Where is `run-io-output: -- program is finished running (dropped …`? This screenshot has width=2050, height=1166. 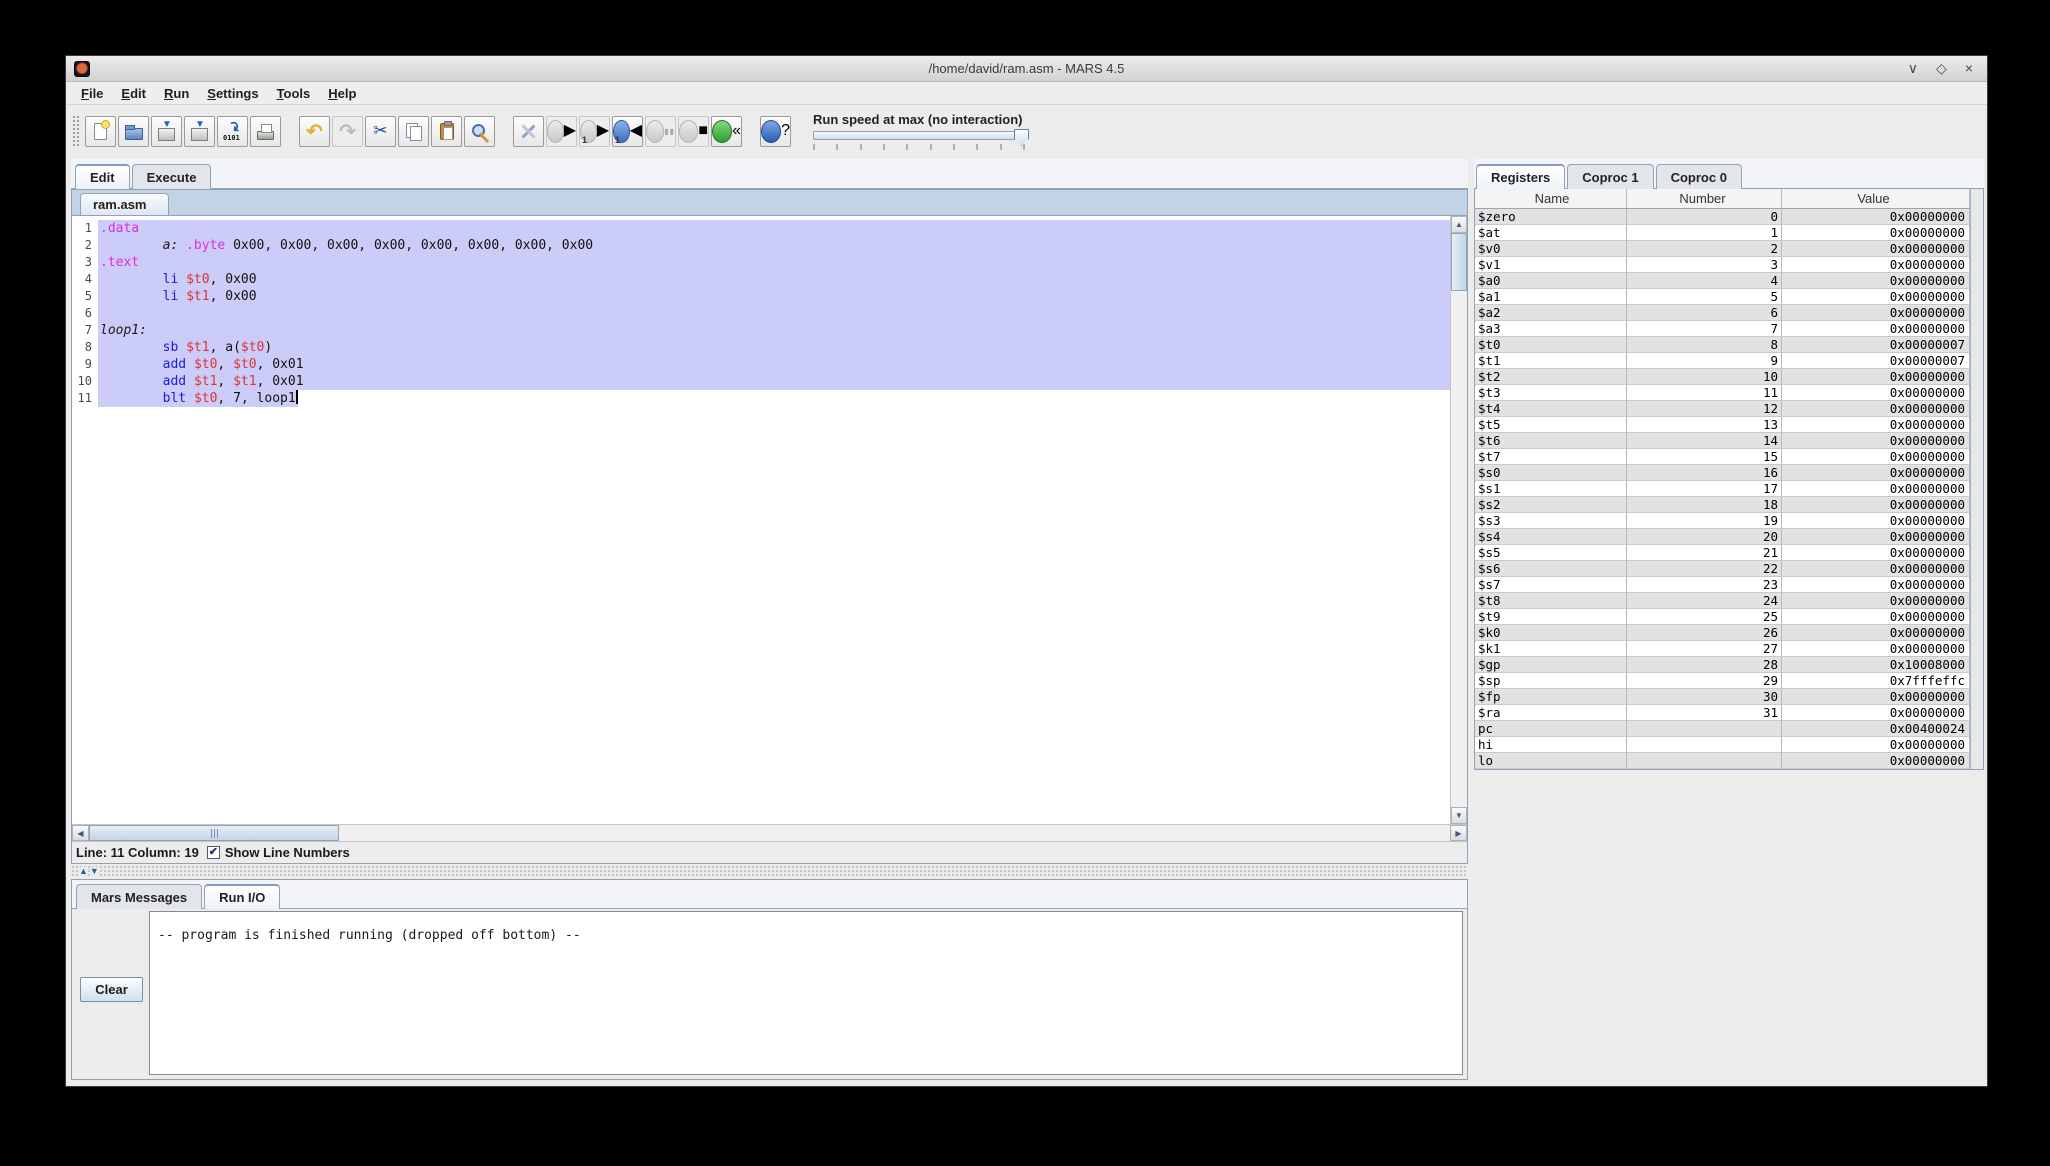
run-io-output: -- program is finished running (dropped … is located at coordinates (806, 993).